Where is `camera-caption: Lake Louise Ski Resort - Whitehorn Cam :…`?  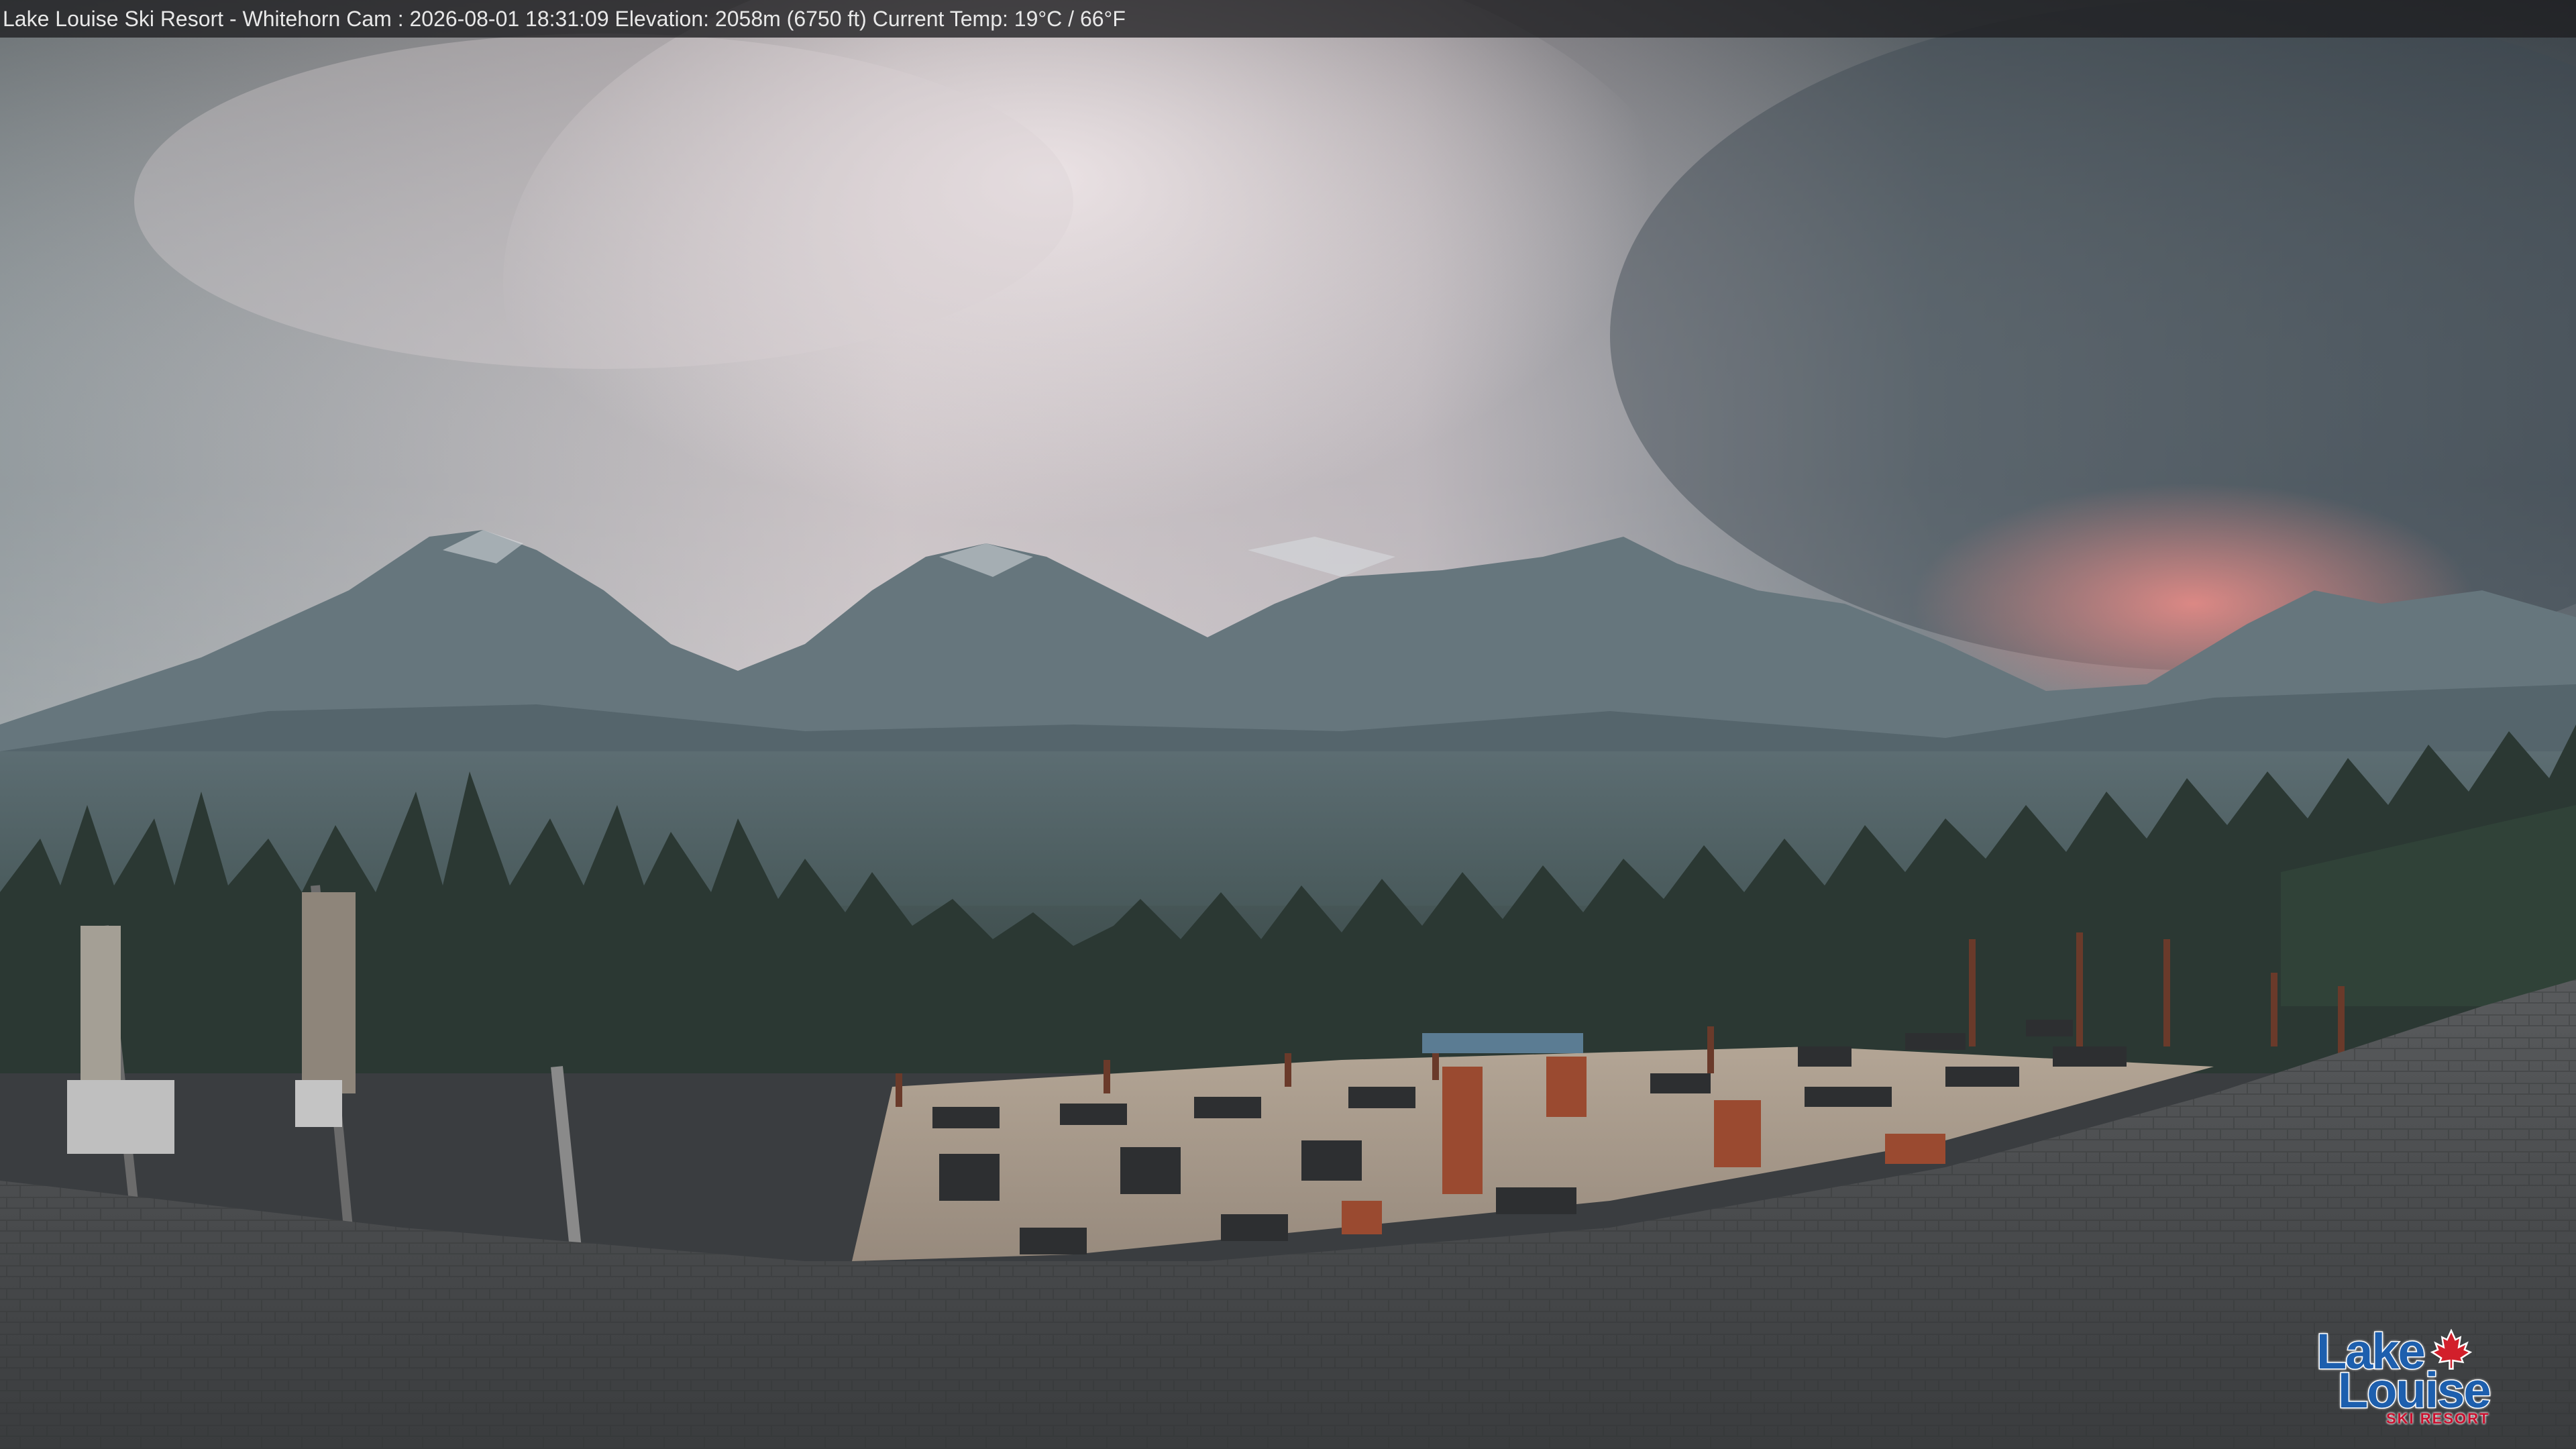 camera-caption: Lake Louise Ski Resort - Whitehorn Cam :… is located at coordinates (564, 19).